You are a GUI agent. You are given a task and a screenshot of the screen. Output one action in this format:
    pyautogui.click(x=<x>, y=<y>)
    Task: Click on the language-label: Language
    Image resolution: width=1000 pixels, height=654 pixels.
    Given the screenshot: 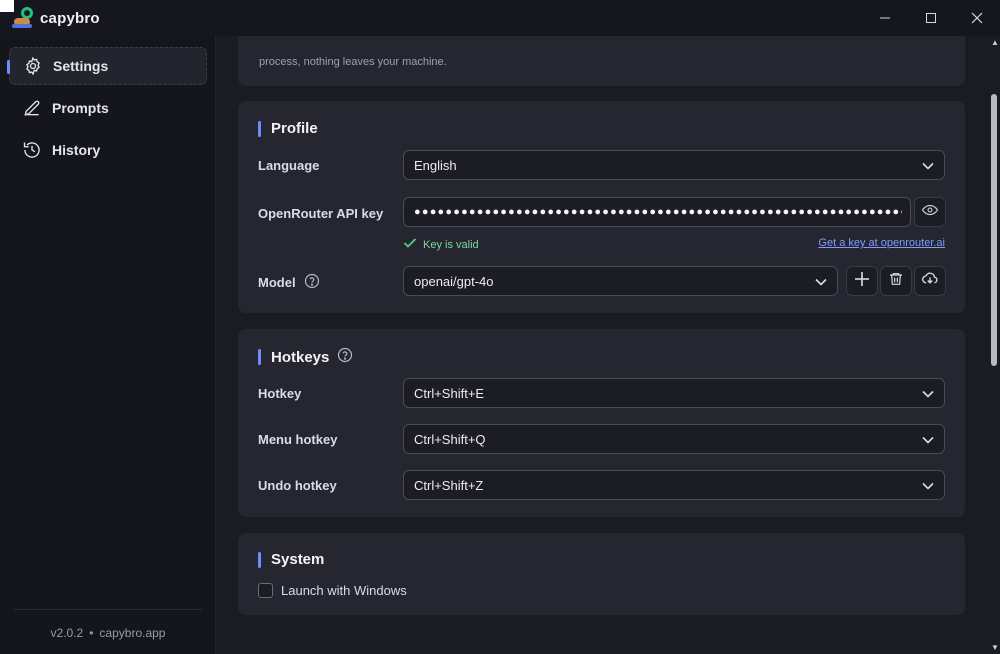 What is the action you would take?
    pyautogui.click(x=289, y=165)
    